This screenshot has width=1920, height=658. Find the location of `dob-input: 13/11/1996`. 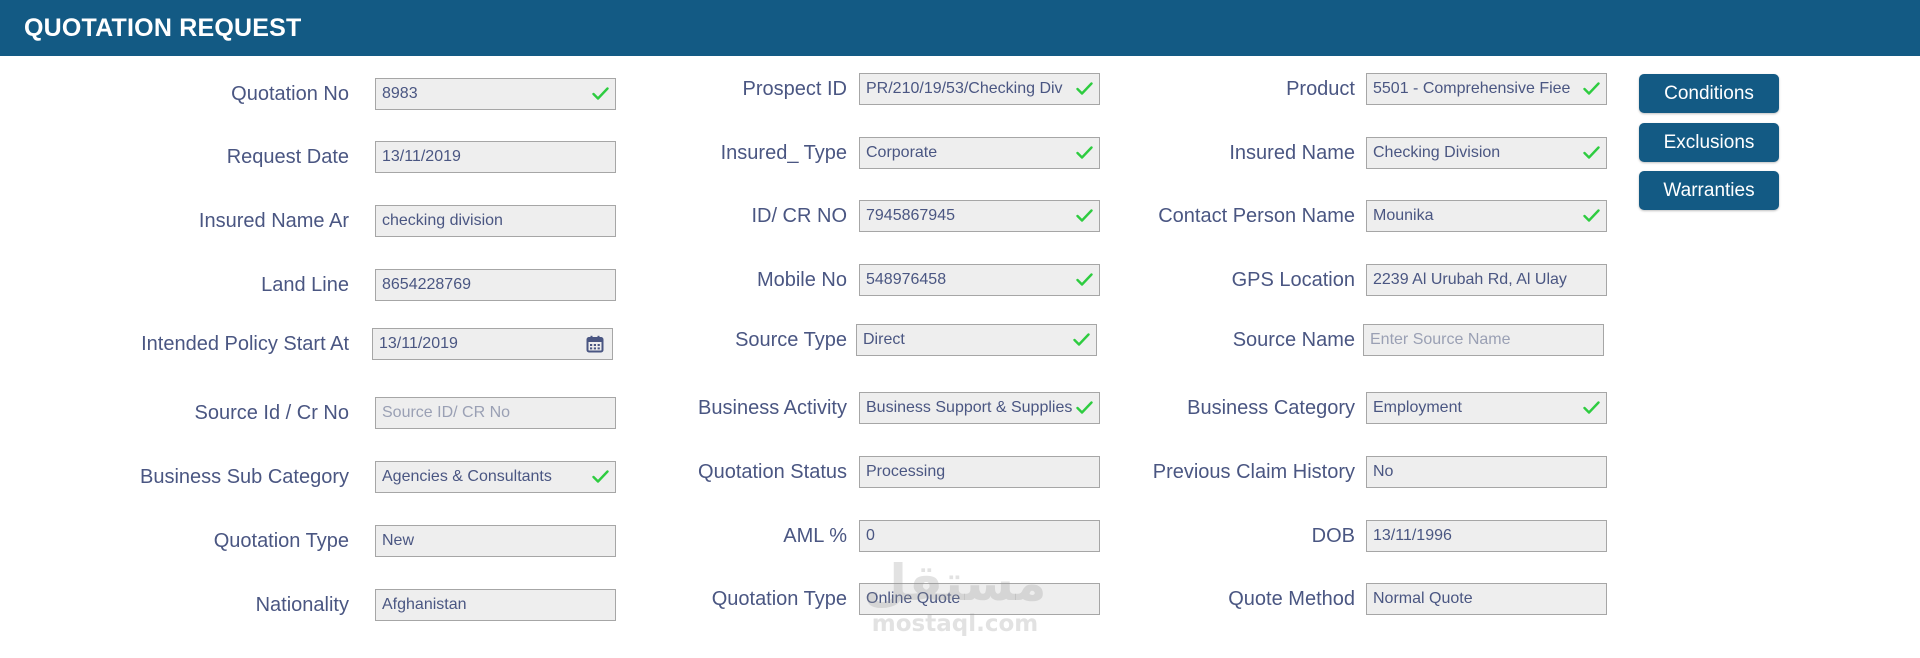

dob-input: 13/11/1996 is located at coordinates (1486, 536).